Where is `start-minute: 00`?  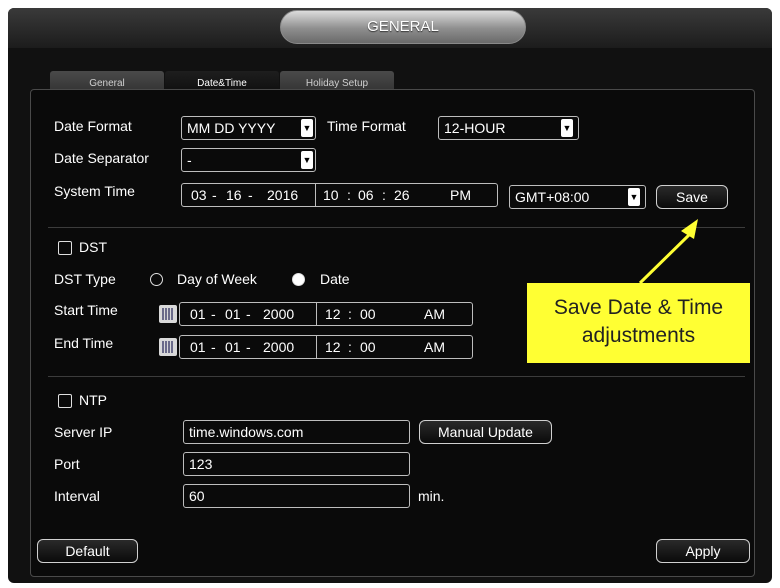
start-minute: 00 is located at coordinates (368, 314).